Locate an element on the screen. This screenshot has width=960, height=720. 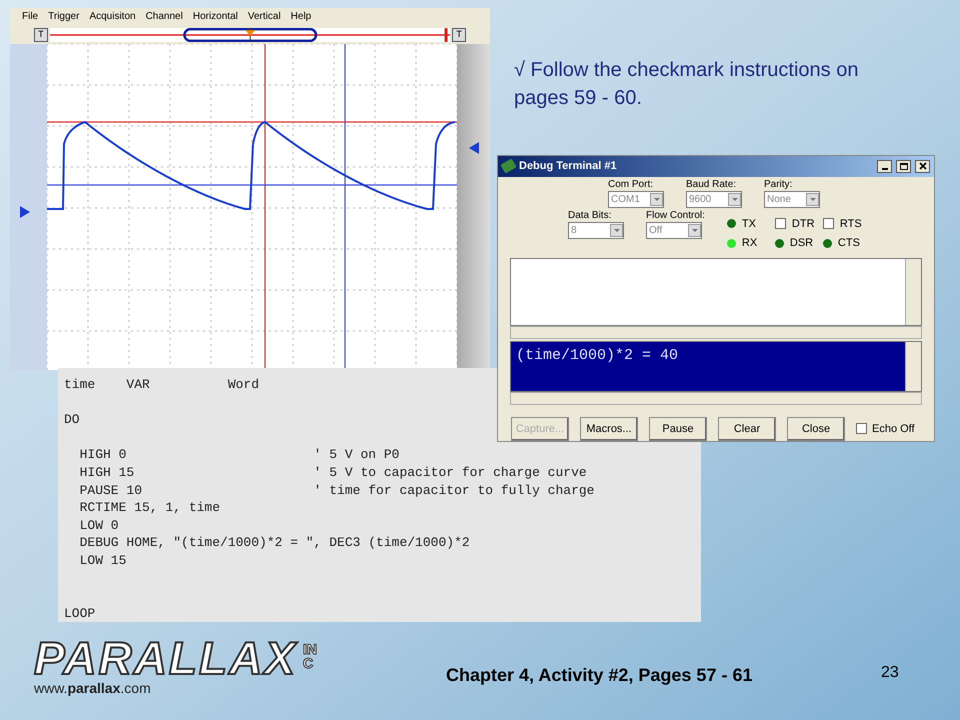
caption-text: Chapter 4, Activity #2, Pages 57 - 61 is located at coordinates (599, 675).